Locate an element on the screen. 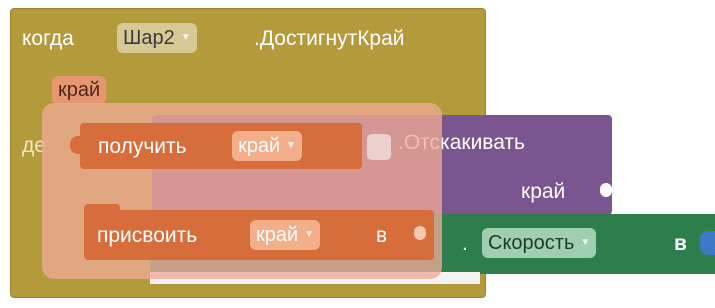 The height and width of the screenshot is (308, 715). get-variable-value: край is located at coordinates (259, 146).